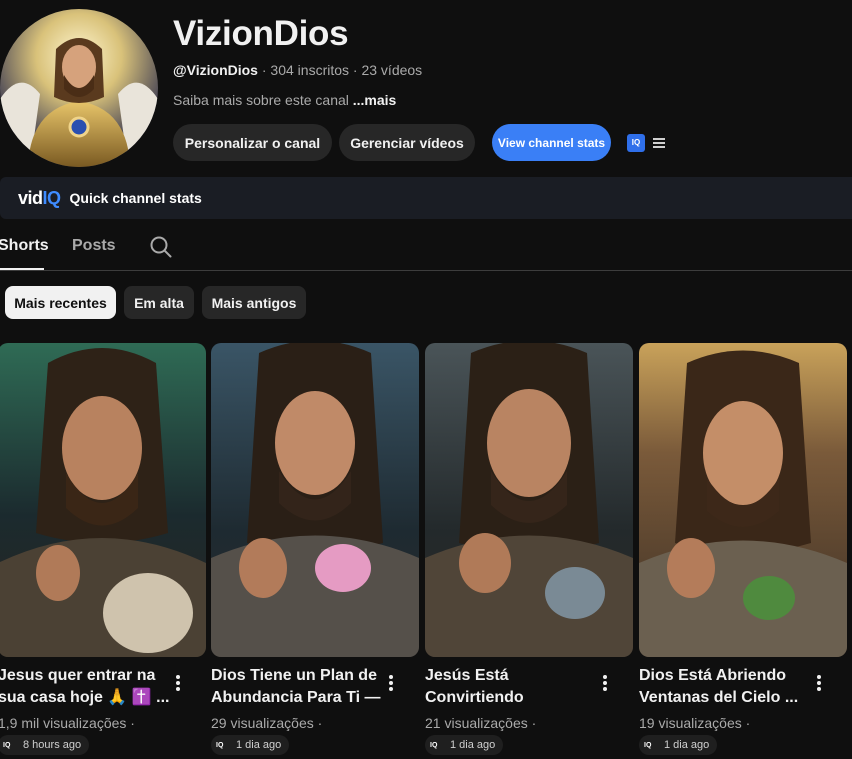 The height and width of the screenshot is (759, 852). What do you see at coordinates (263, 100) in the screenshot?
I see `about-text: Saiba mais sobre este canal` at bounding box center [263, 100].